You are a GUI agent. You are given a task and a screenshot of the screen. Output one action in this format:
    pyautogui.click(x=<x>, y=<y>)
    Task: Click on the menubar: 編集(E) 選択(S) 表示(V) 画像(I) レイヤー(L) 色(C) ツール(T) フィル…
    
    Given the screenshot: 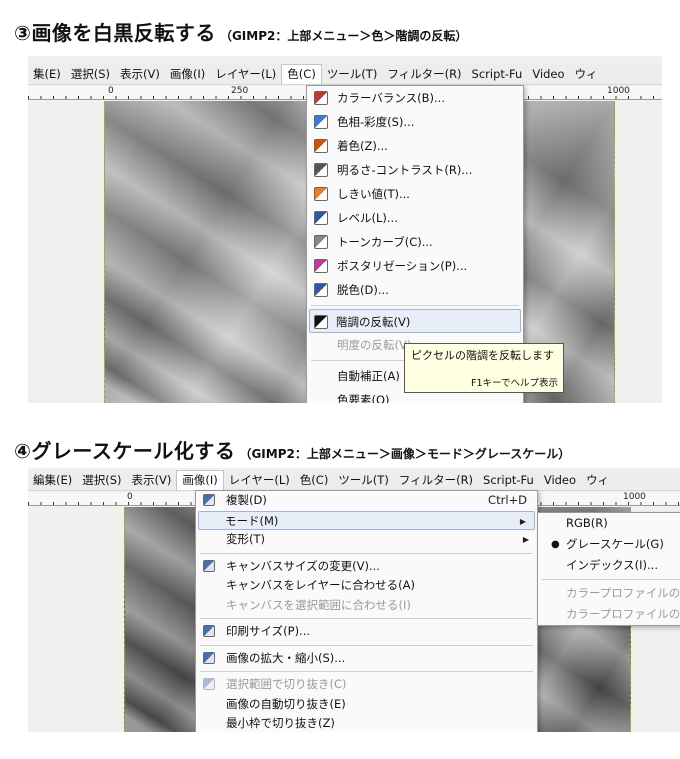 What is the action you would take?
    pyautogui.click(x=354, y=480)
    